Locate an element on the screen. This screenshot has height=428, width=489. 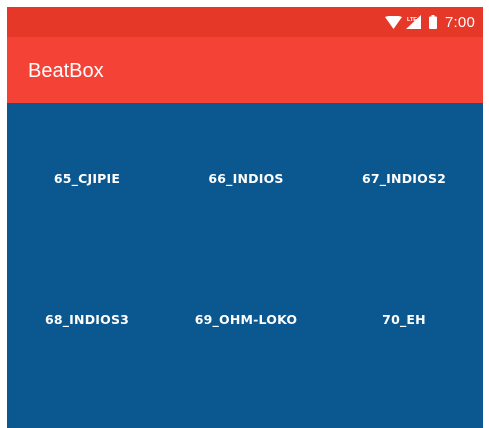
status-icons: LTE 7:00 is located at coordinates (430, 22).